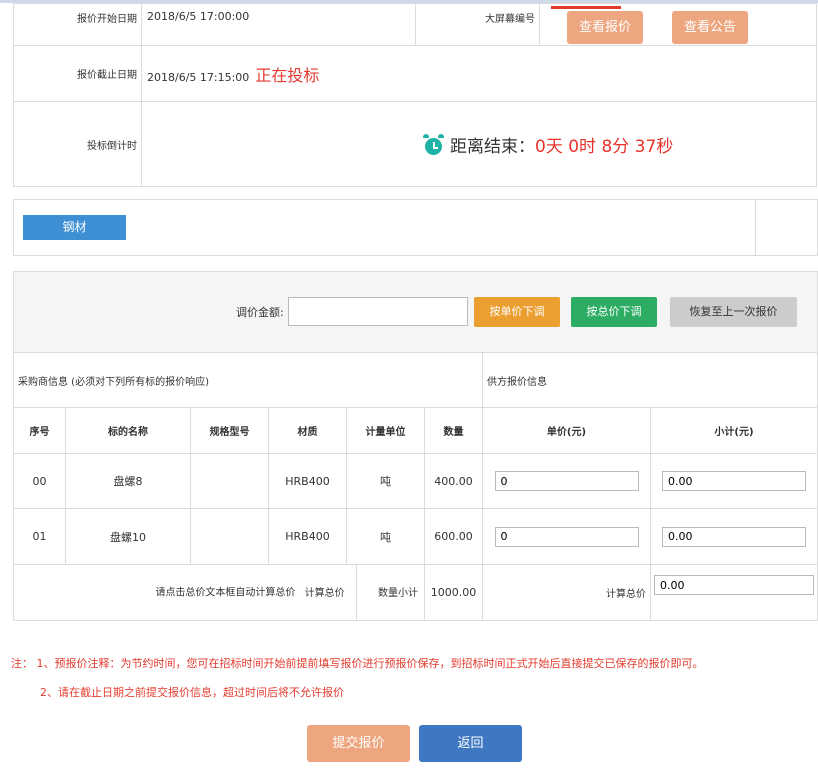 This screenshot has height=771, width=818. What do you see at coordinates (398, 593) in the screenshot?
I see `qty-subtotal-label: 数量小计` at bounding box center [398, 593].